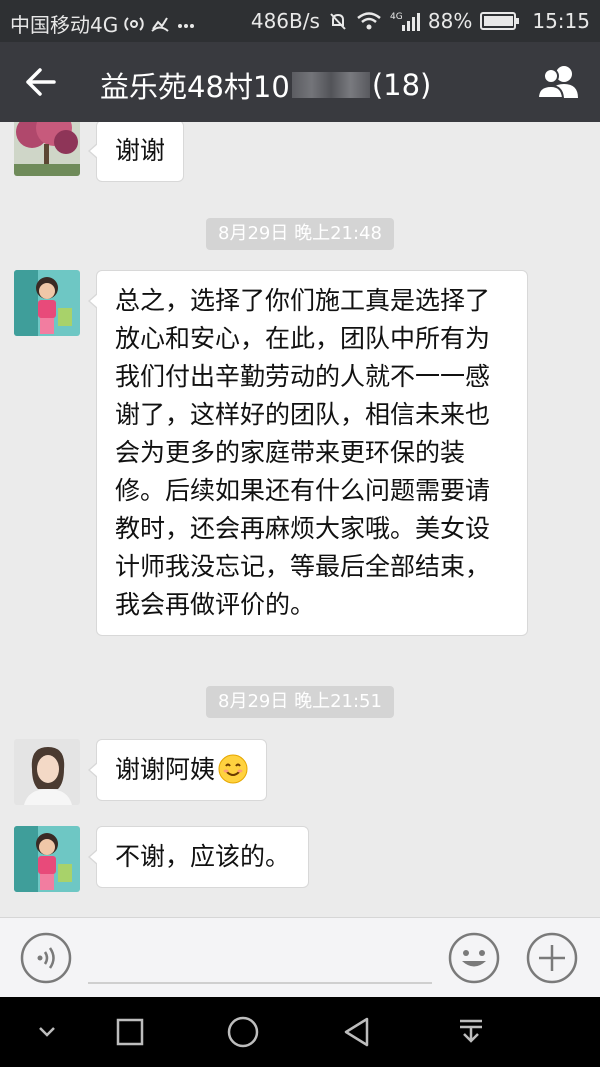 The width and height of the screenshot is (600, 1067). What do you see at coordinates (203, 856) in the screenshot?
I see `message-text: 不谢，应该的。` at bounding box center [203, 856].